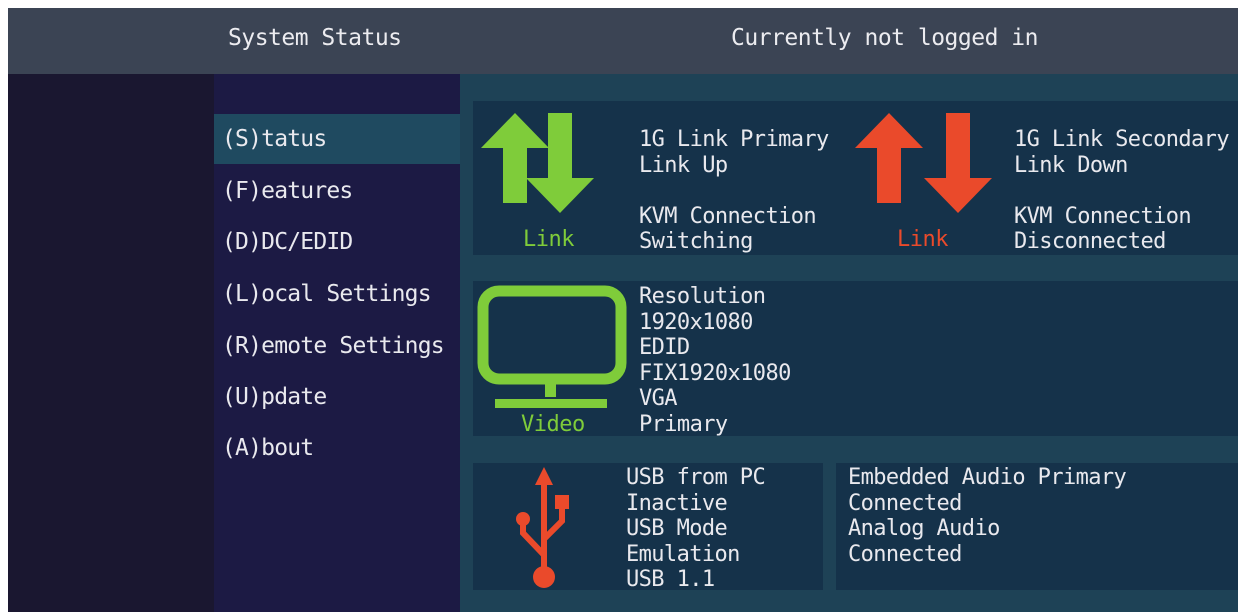 The width and height of the screenshot is (1246, 612). Describe the element at coordinates (337, 242) in the screenshot. I see `menu-item-ddc-edid: (D)DC/EDID` at that location.